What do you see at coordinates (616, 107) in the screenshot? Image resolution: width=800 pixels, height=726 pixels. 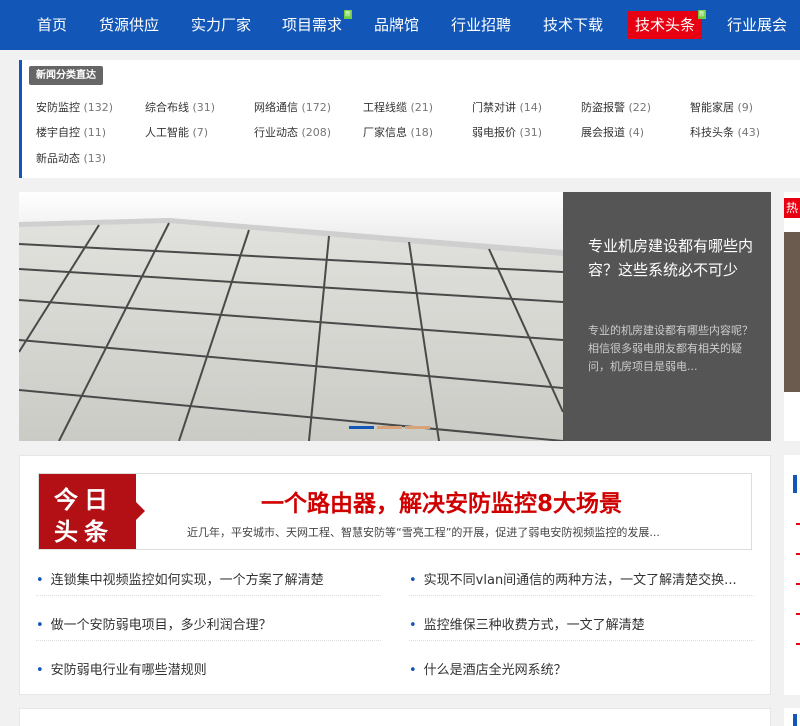 I see `category-link: 防盗报警 (22)` at bounding box center [616, 107].